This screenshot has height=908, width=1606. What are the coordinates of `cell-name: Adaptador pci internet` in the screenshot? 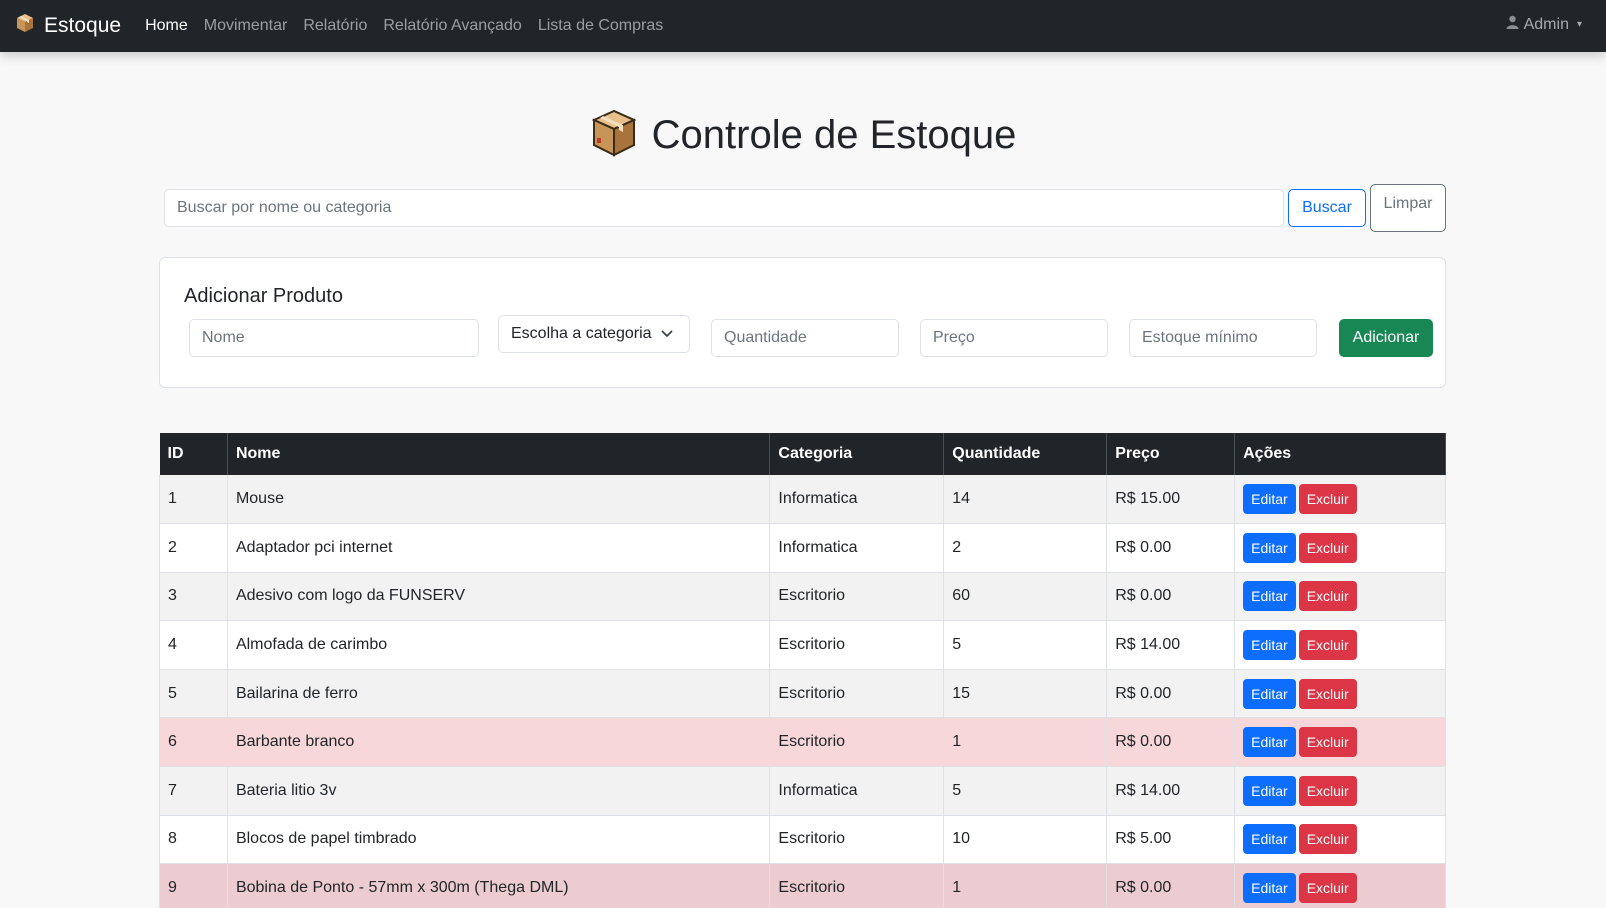 It's located at (499, 548).